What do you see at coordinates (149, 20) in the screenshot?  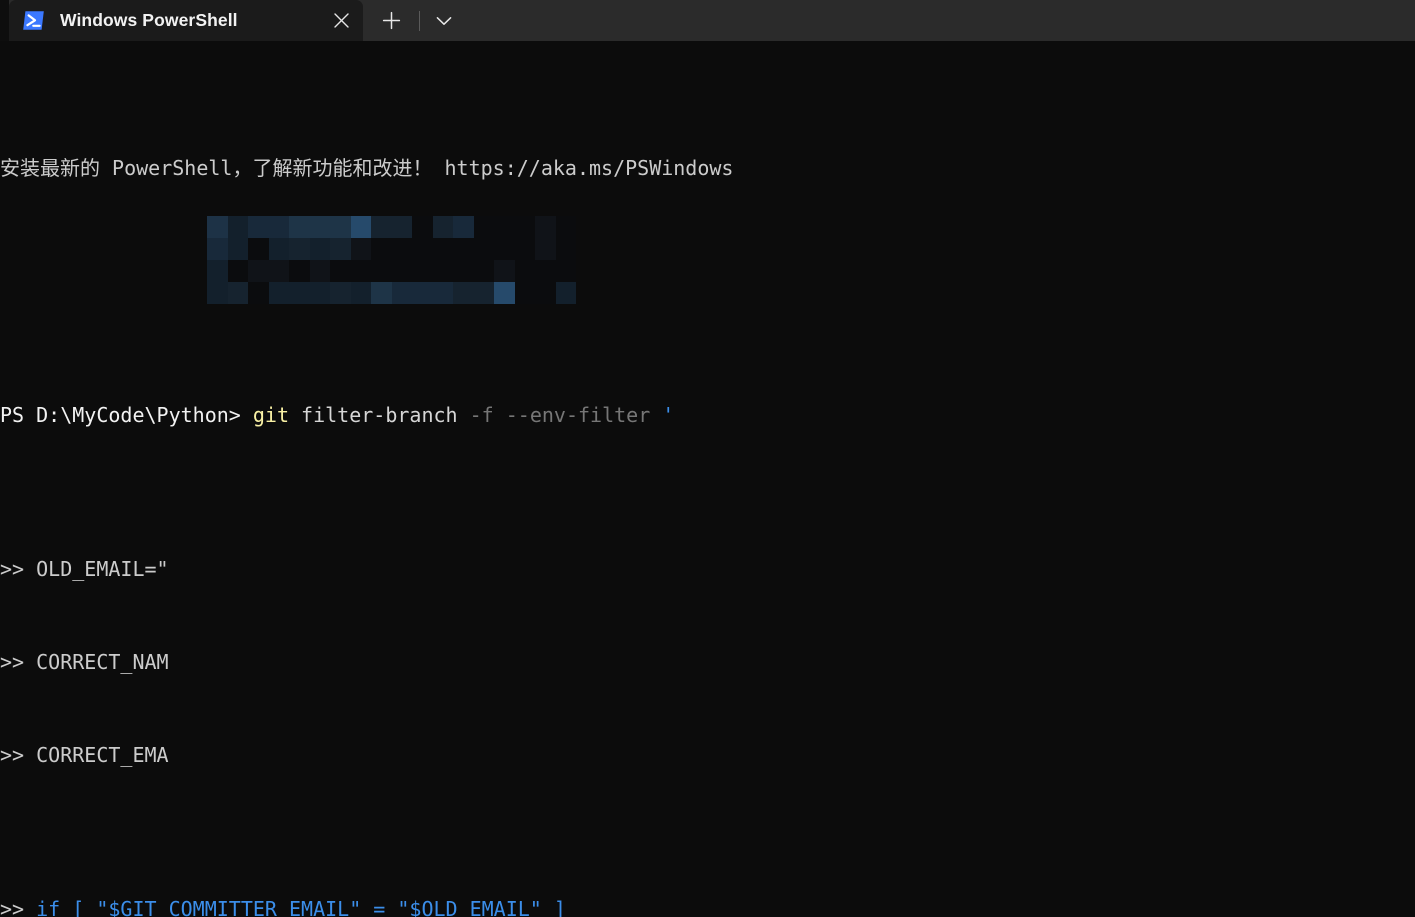 I see `tab-title: Windows PowerShell` at bounding box center [149, 20].